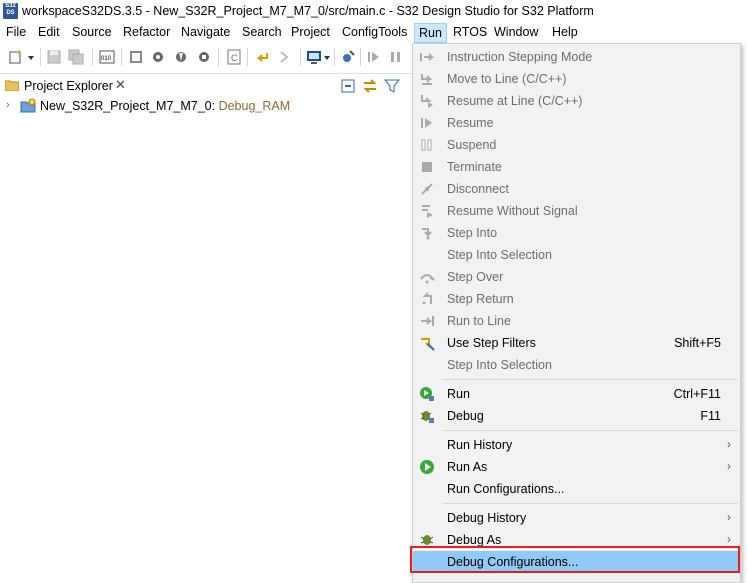 This screenshot has height=583, width=748. I want to click on run-to-line-icon, so click(427, 321).